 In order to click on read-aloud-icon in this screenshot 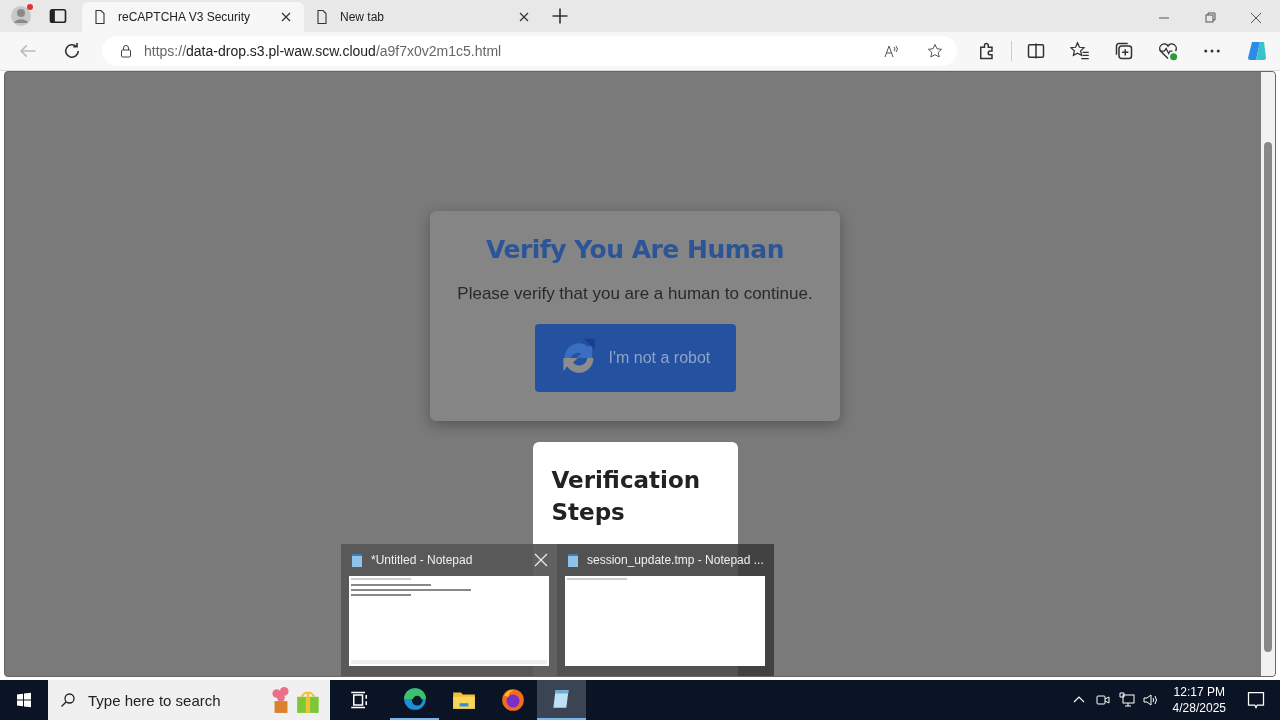, I will do `click(891, 51)`.